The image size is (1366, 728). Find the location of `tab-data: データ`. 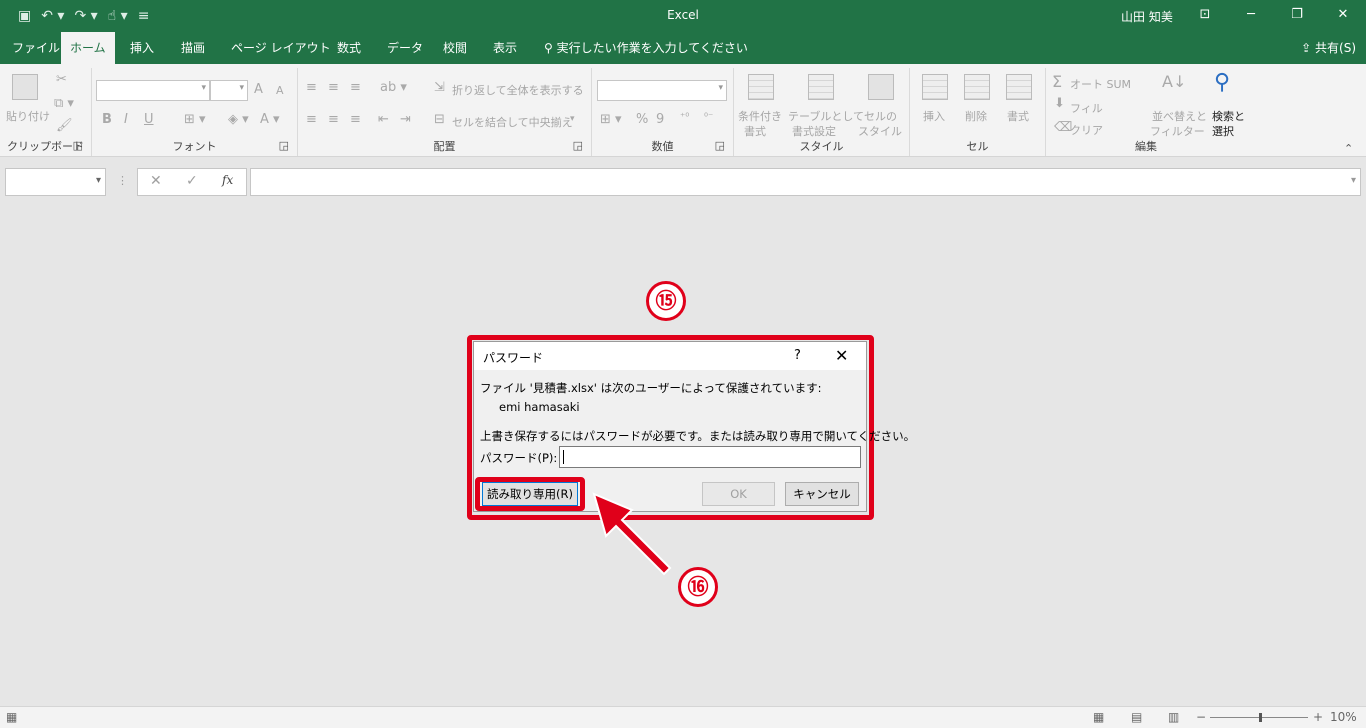

tab-data: データ is located at coordinates (405, 48).